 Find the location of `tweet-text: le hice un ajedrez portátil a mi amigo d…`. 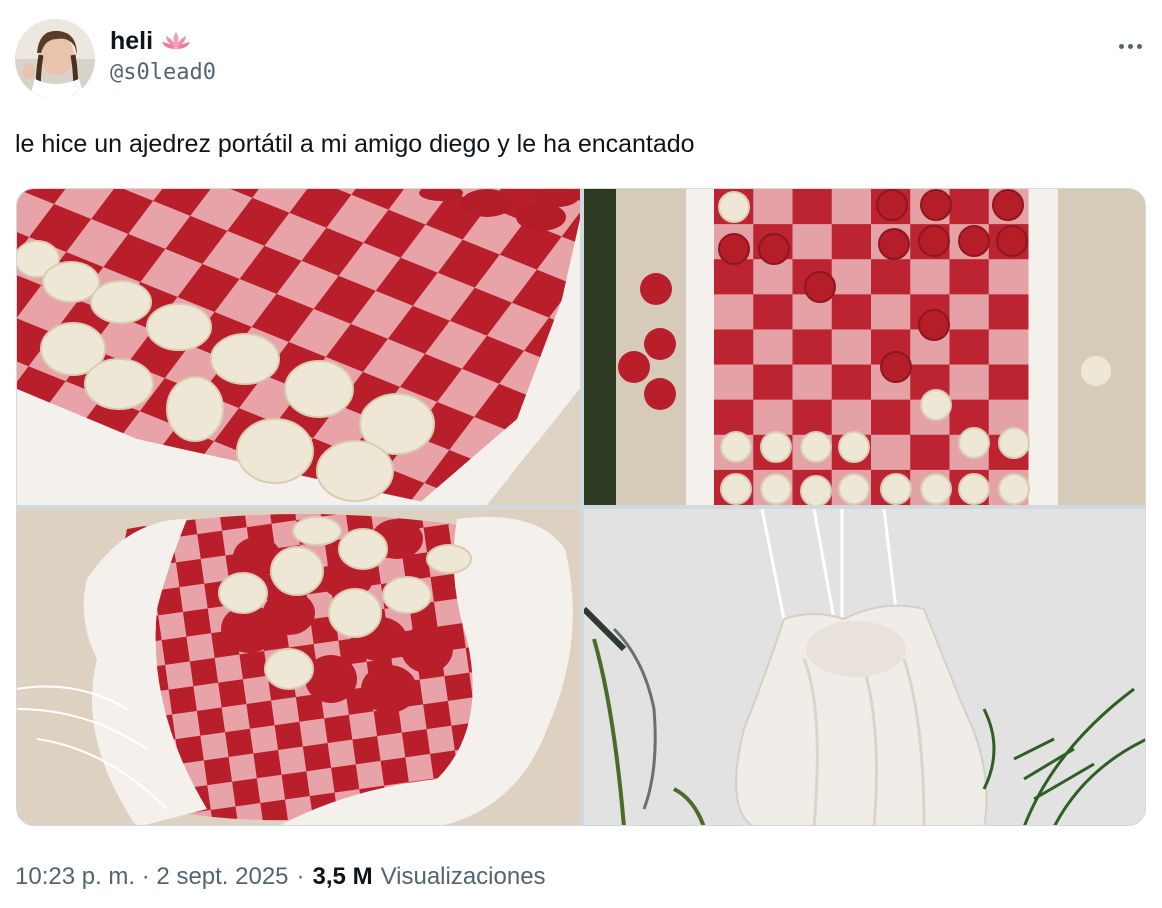

tweet-text: le hice un ajedrez portátil a mi amigo d… is located at coordinates (355, 144).